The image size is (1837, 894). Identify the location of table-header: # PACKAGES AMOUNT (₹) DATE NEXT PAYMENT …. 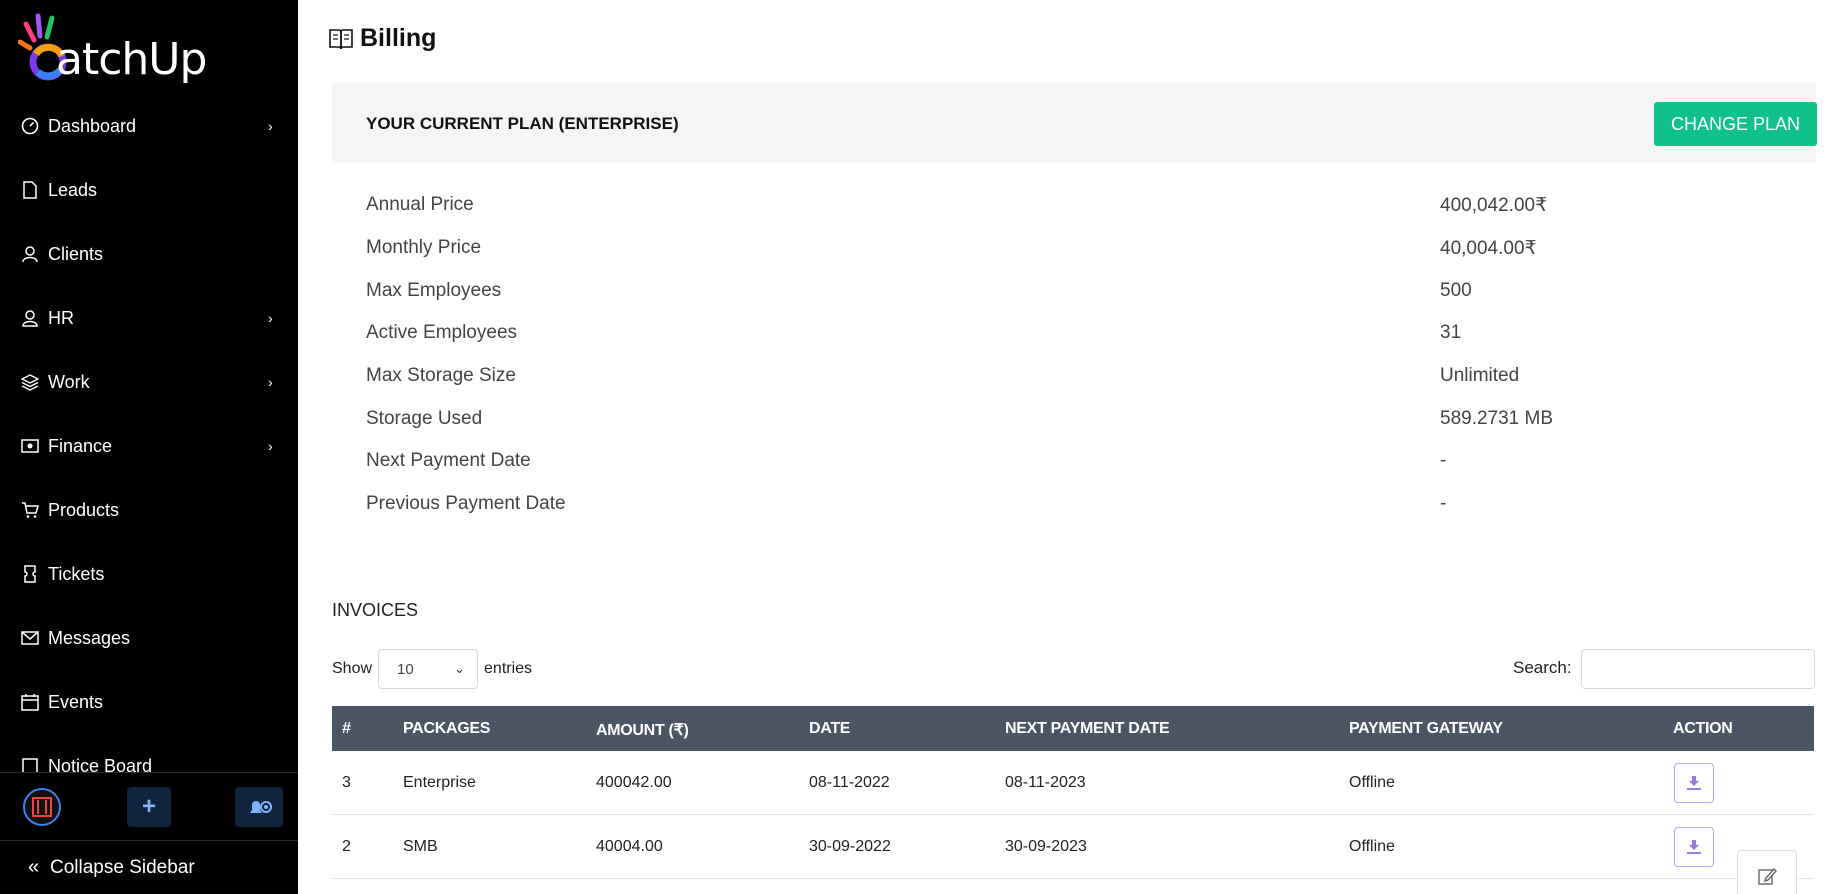
(1073, 728).